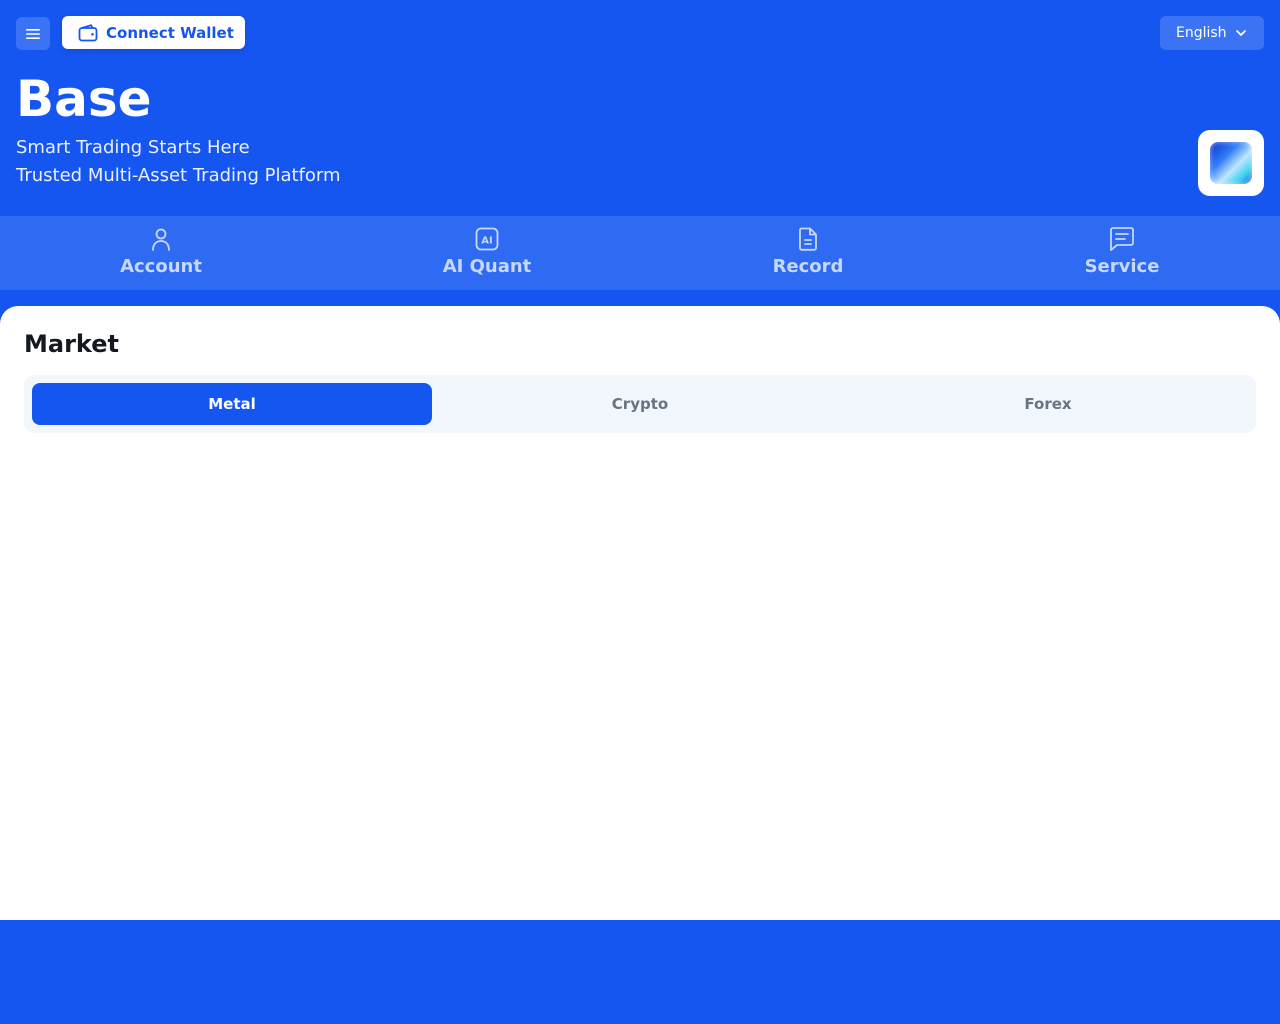  Describe the element at coordinates (84, 99) in the screenshot. I see `brand-title: Base` at that location.